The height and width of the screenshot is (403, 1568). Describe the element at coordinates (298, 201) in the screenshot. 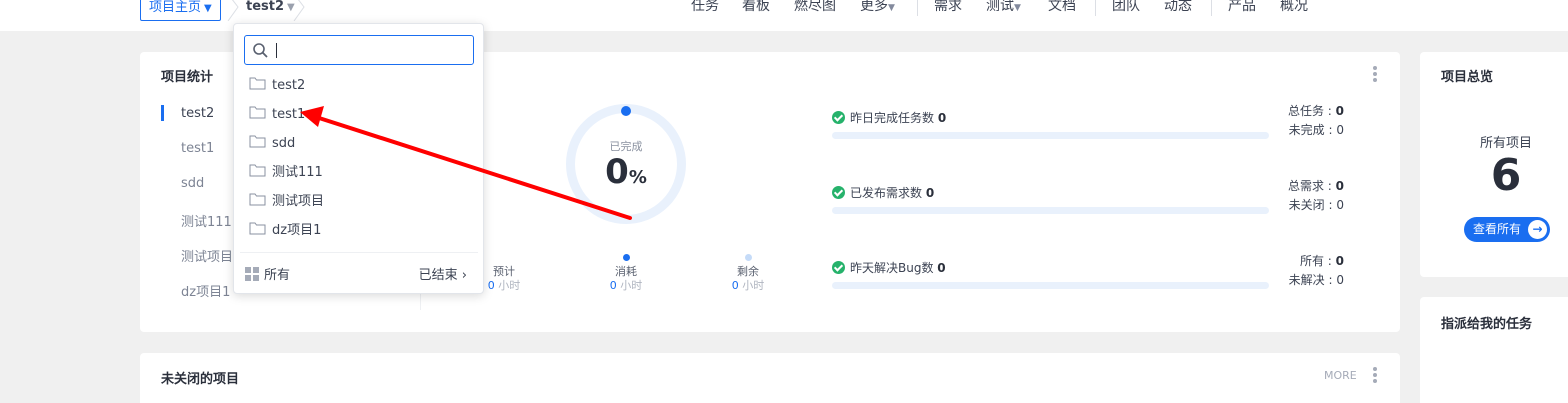

I see `dropdown-project-label: 测试项目` at that location.